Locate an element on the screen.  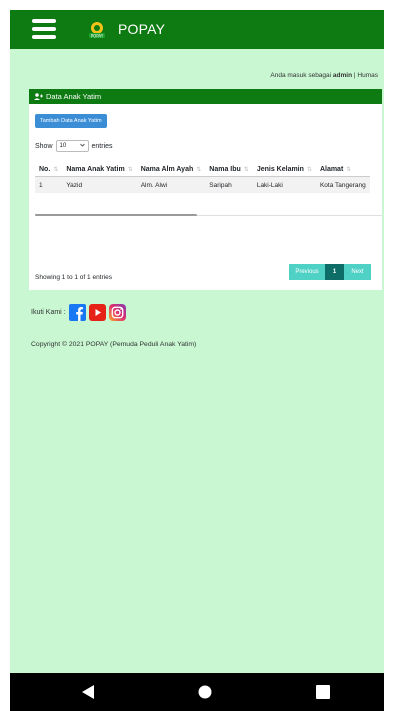
showing-info: Showing 1 to 1 of 1 entries is located at coordinates (73, 277).